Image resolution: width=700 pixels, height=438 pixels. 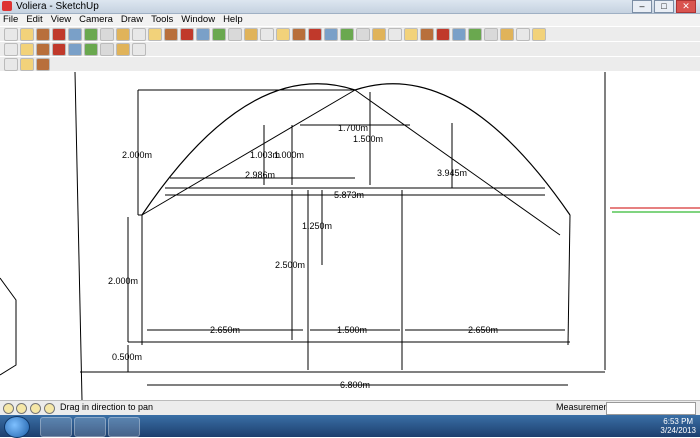 What do you see at coordinates (137, 155) in the screenshot?
I see `dim-text-2000-top: 2.000m` at bounding box center [137, 155].